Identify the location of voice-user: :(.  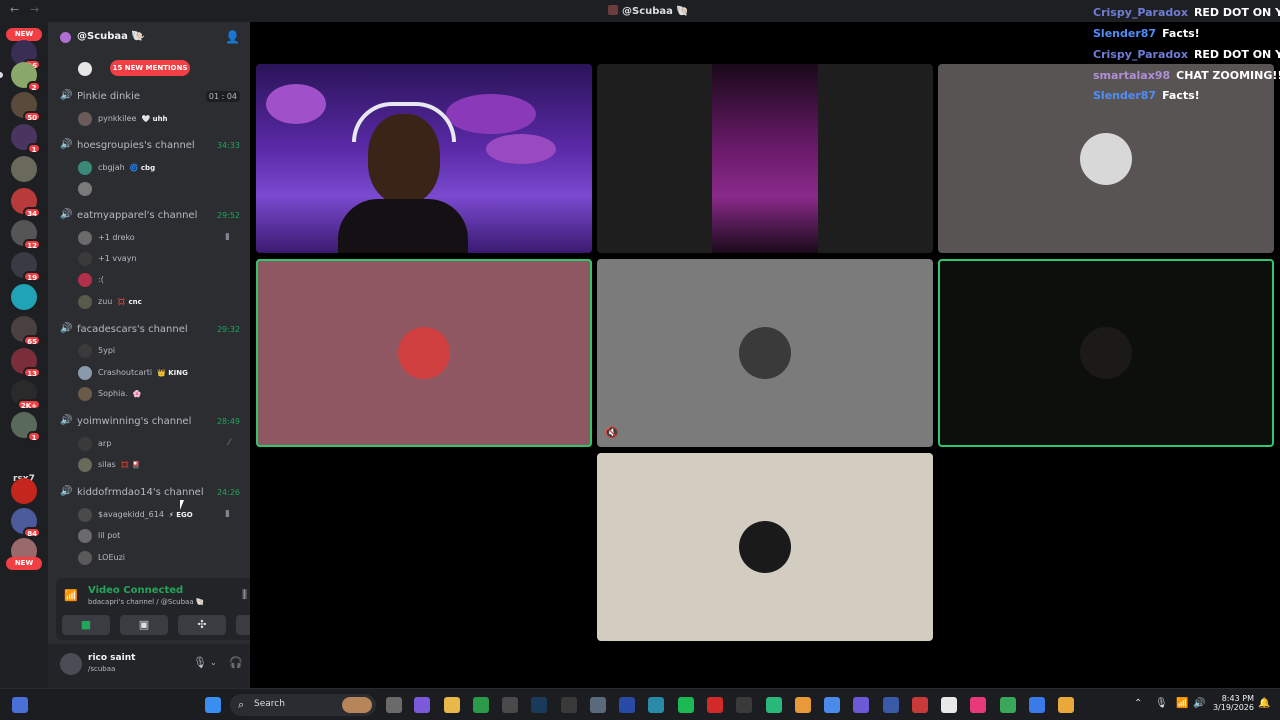
(158, 280).